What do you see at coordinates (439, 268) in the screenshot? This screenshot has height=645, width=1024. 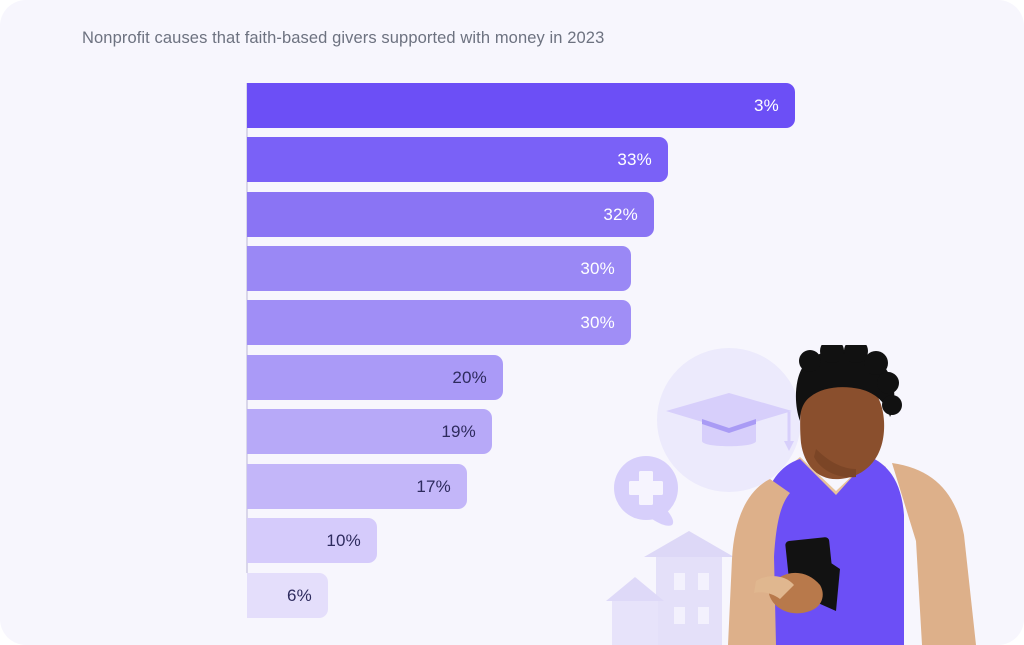 I see `bar-domestic-relief-disaster: 30%` at bounding box center [439, 268].